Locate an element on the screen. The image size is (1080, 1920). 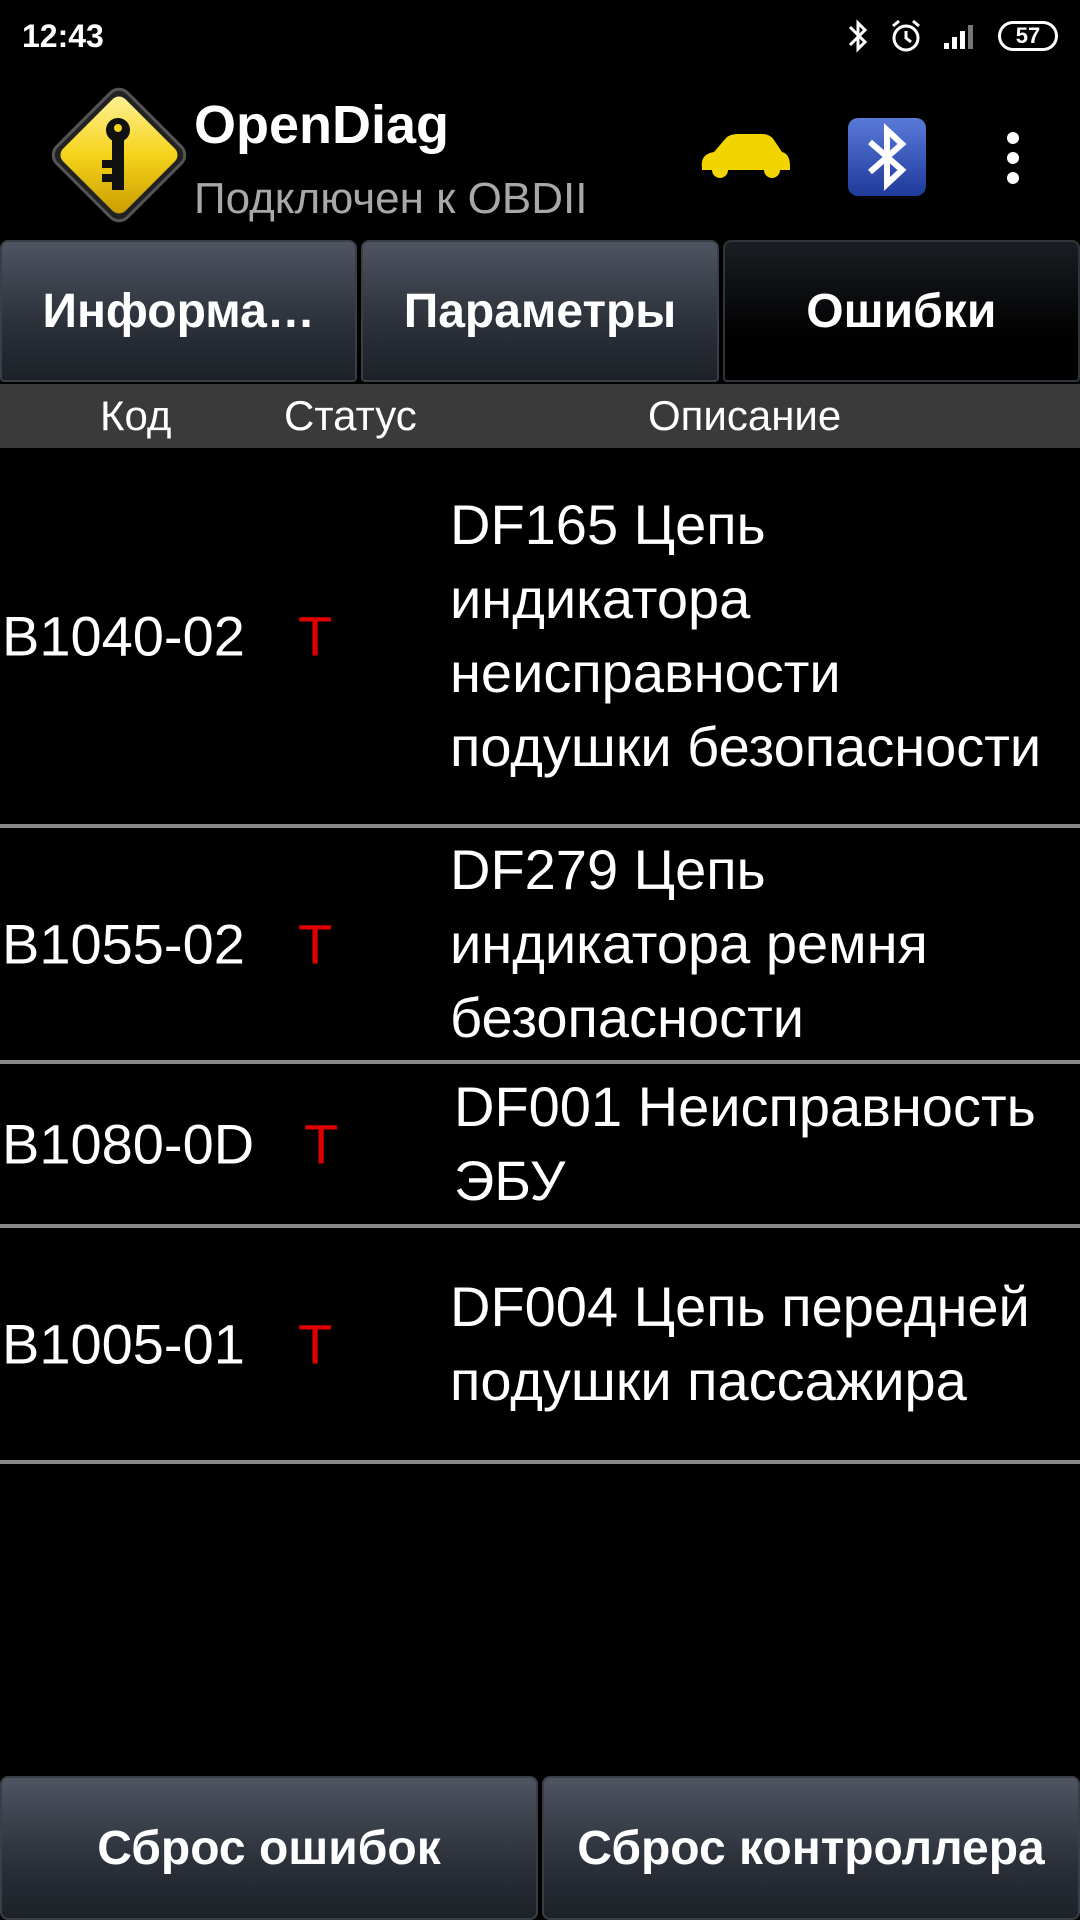
column-header-description: Описание is located at coordinates (745, 415).